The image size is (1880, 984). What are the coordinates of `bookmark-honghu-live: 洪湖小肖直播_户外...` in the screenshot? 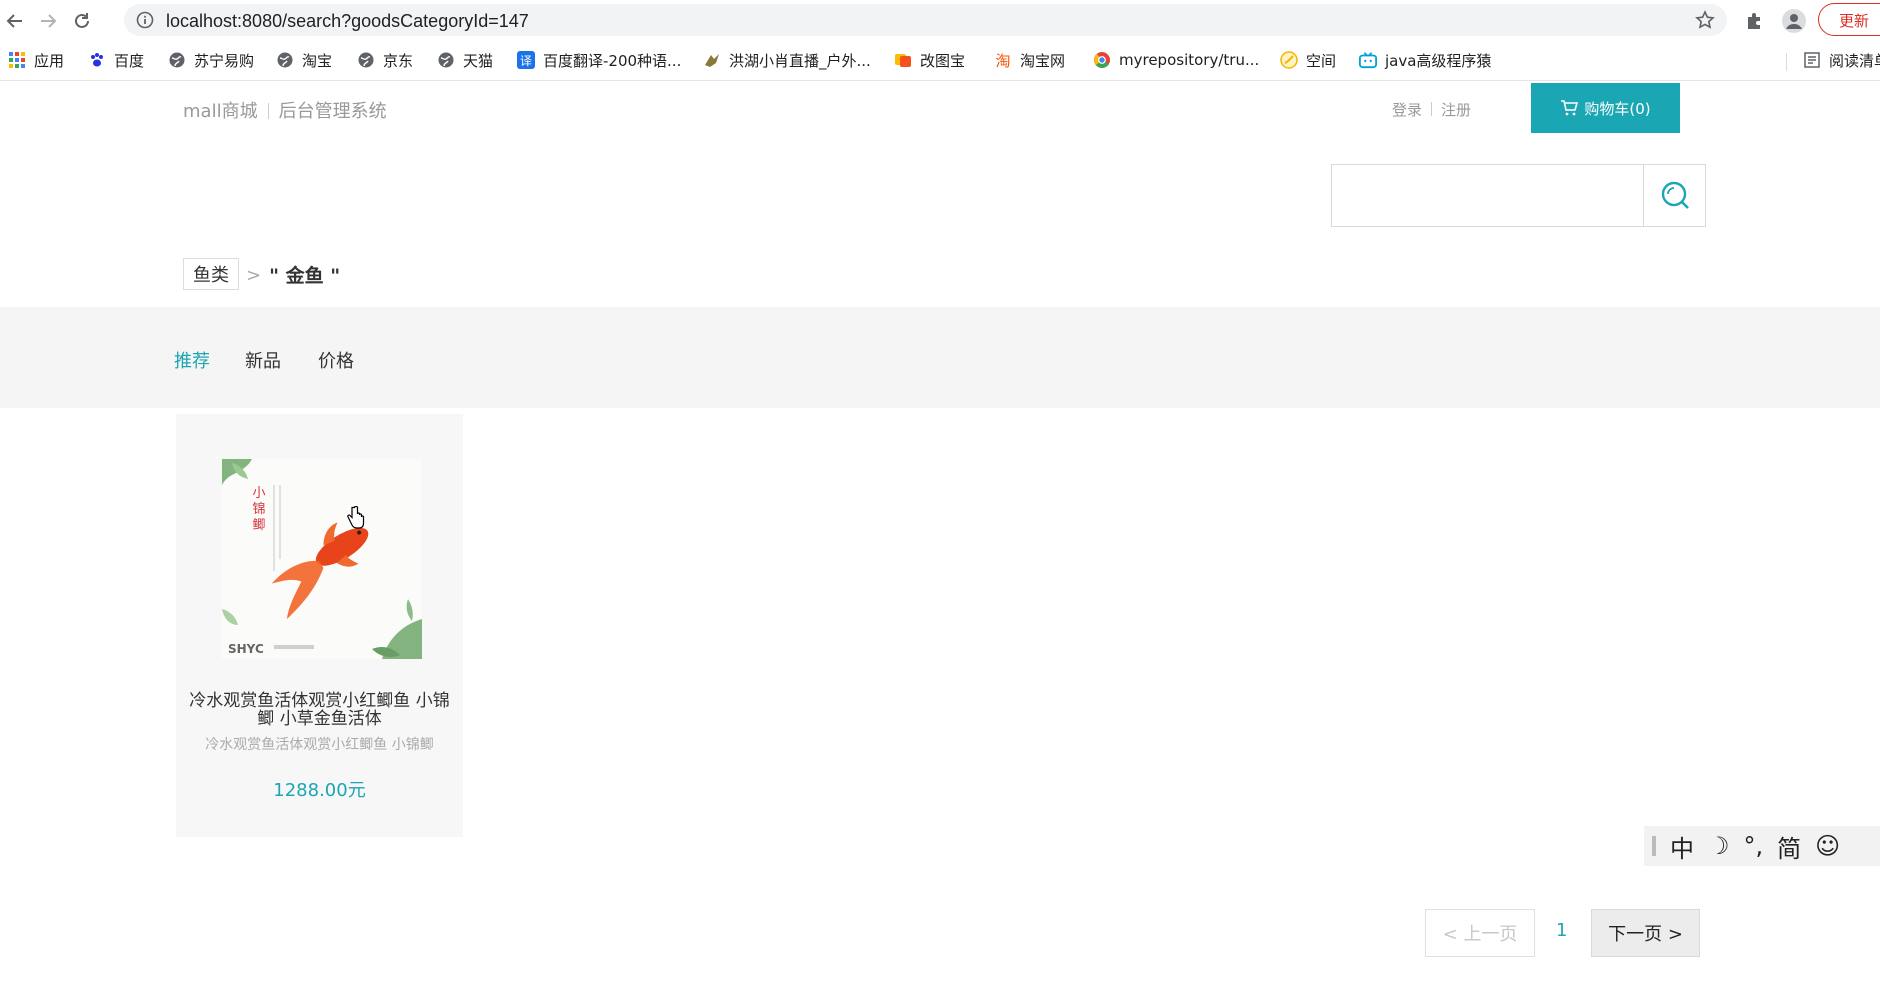 It's located at (787, 60).